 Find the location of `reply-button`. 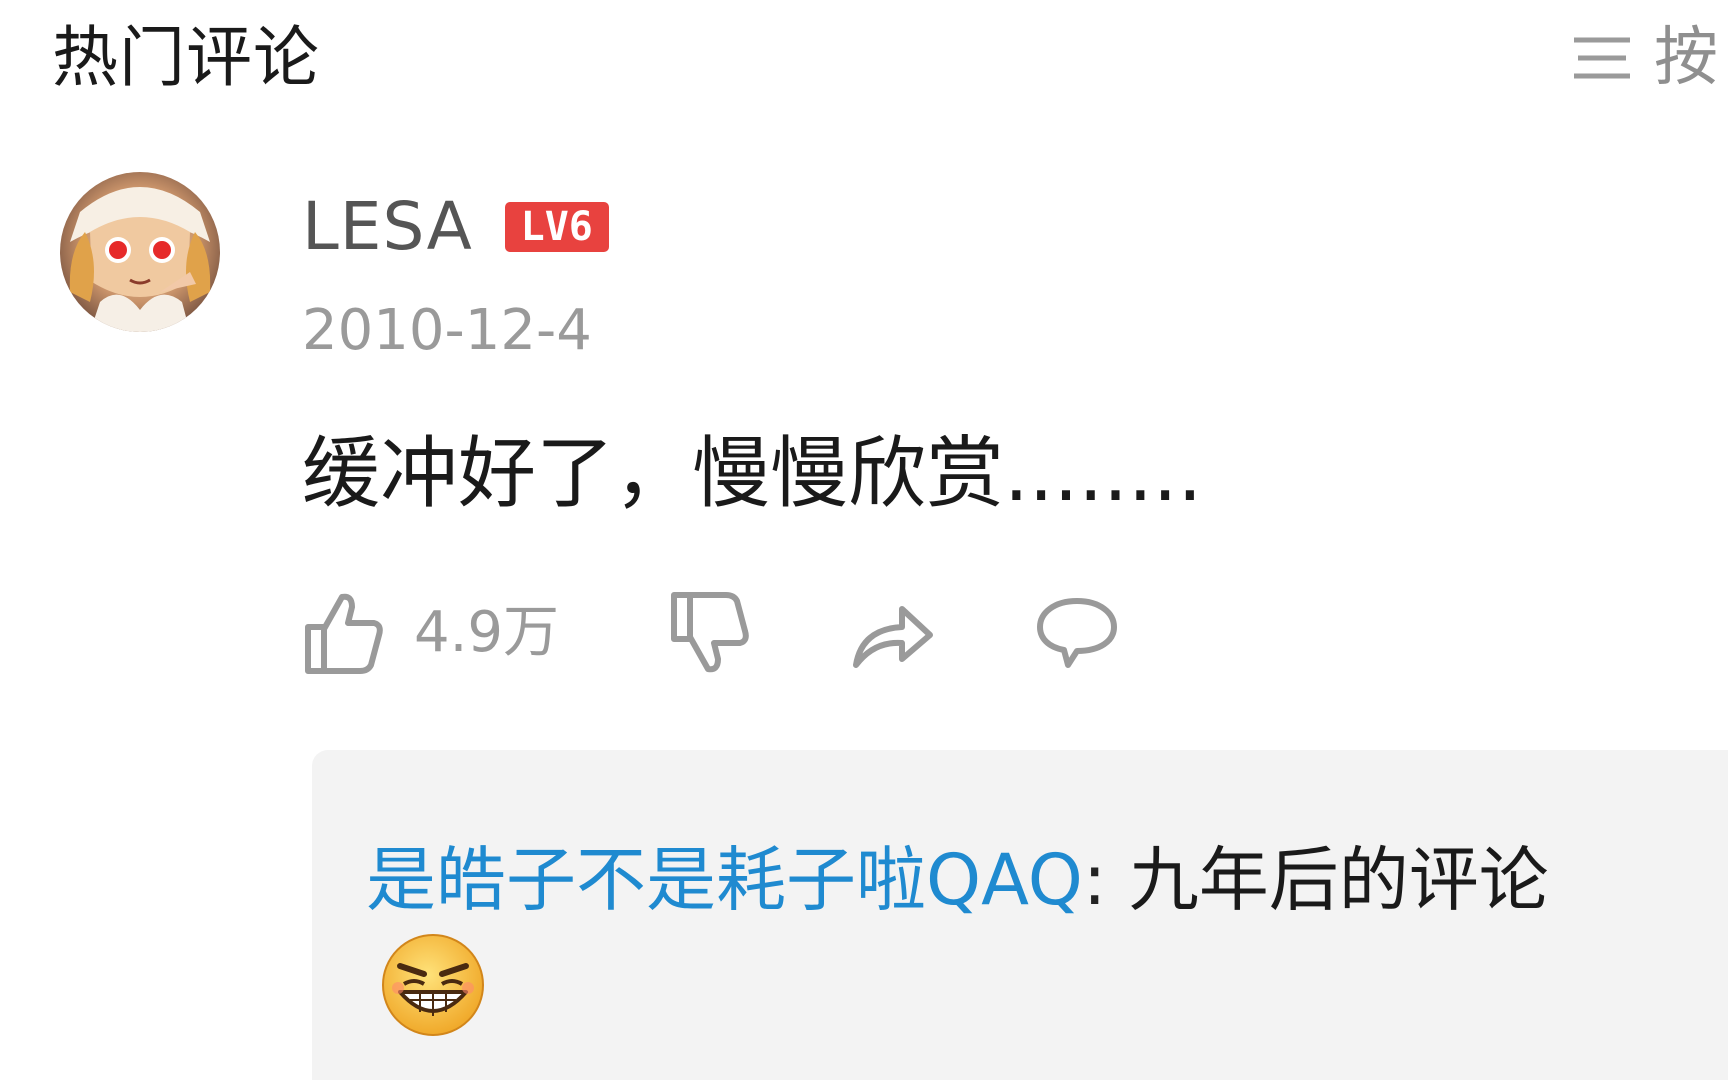

reply-button is located at coordinates (1077, 633).